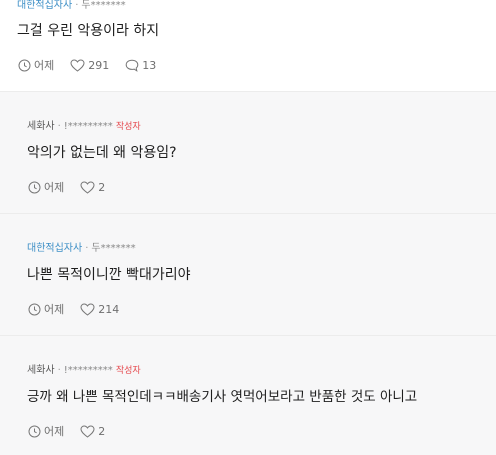 The width and height of the screenshot is (496, 455). I want to click on like-button: 291, so click(89, 65).